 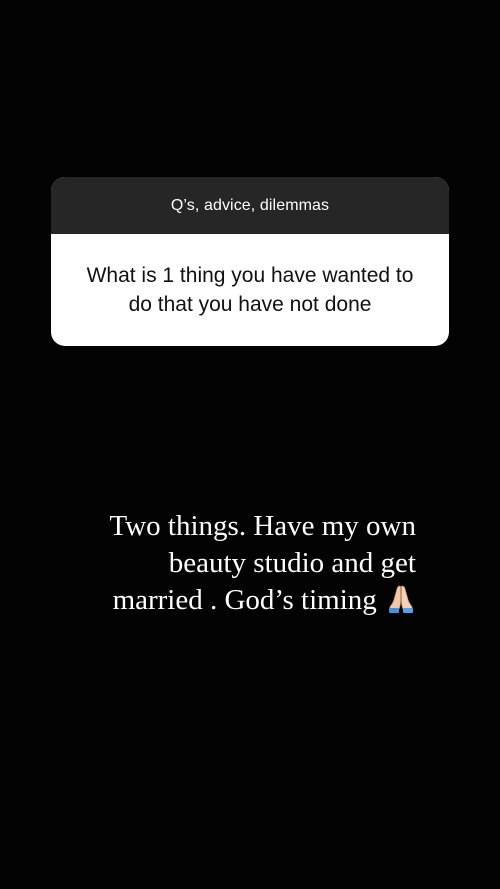 I want to click on folded-hands-icon, so click(x=401, y=598).